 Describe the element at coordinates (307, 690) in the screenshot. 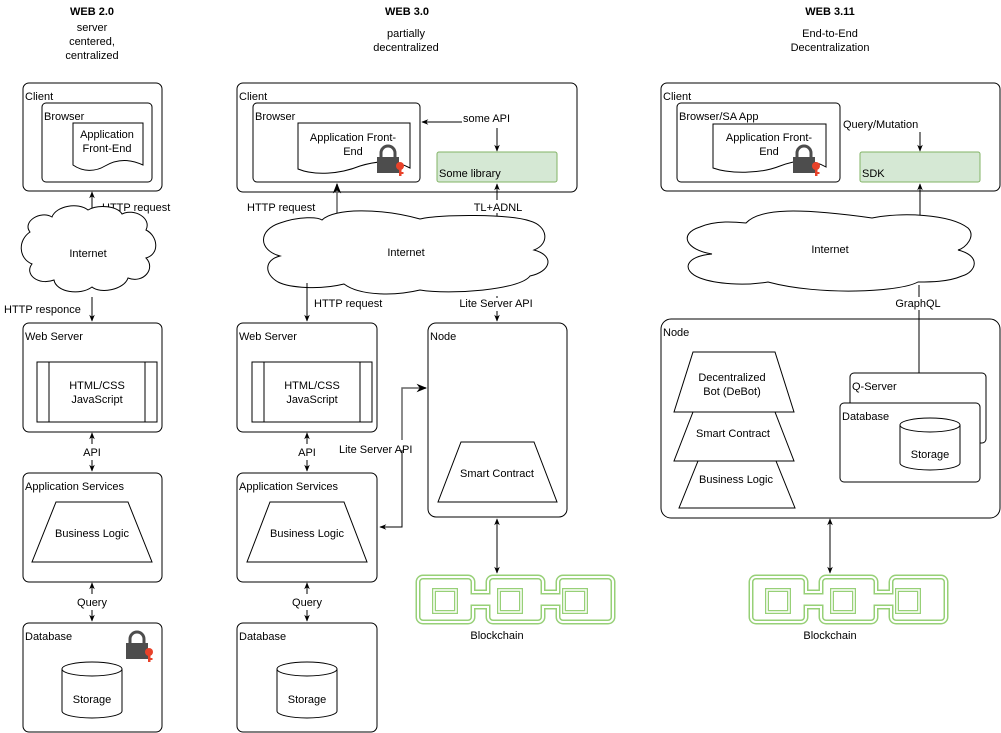

I see `web30-storage-cylinder` at that location.